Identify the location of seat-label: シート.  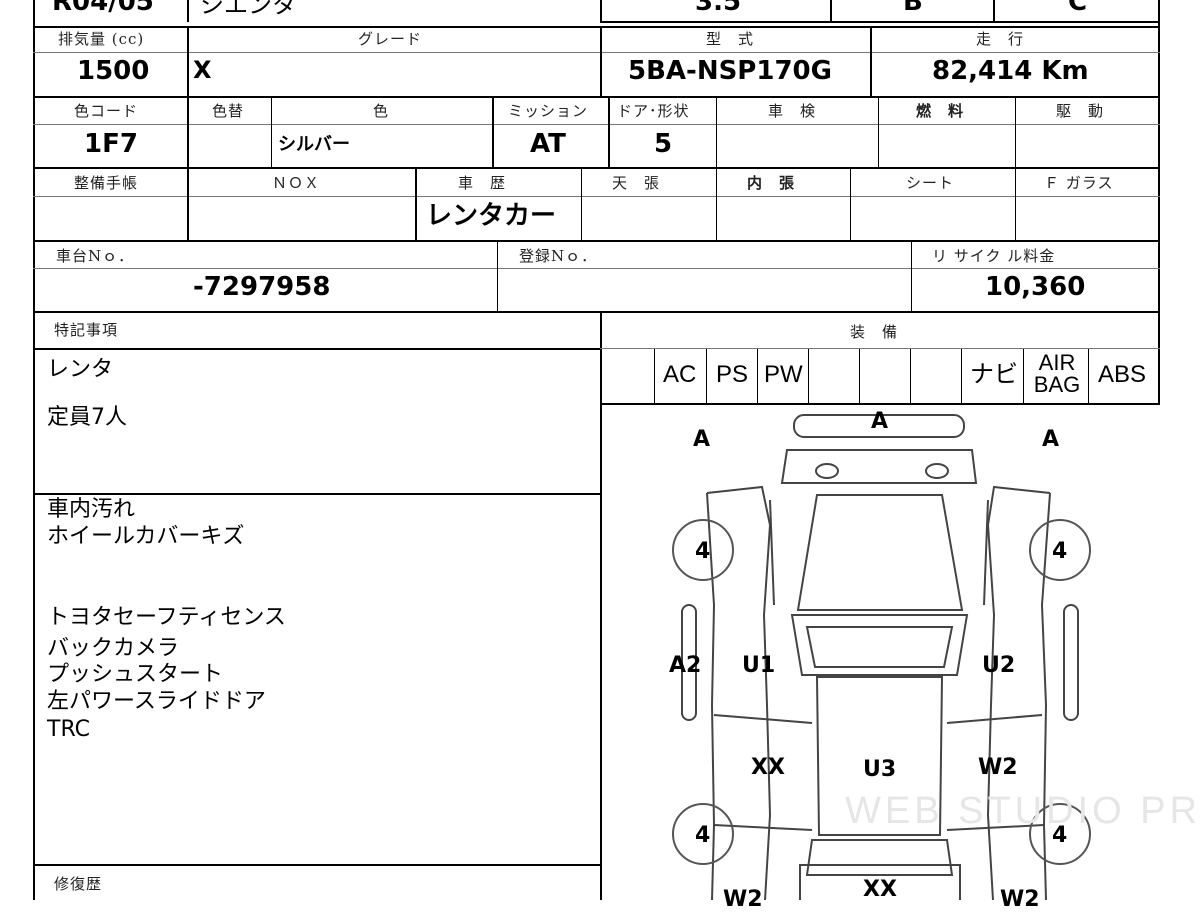
(930, 183).